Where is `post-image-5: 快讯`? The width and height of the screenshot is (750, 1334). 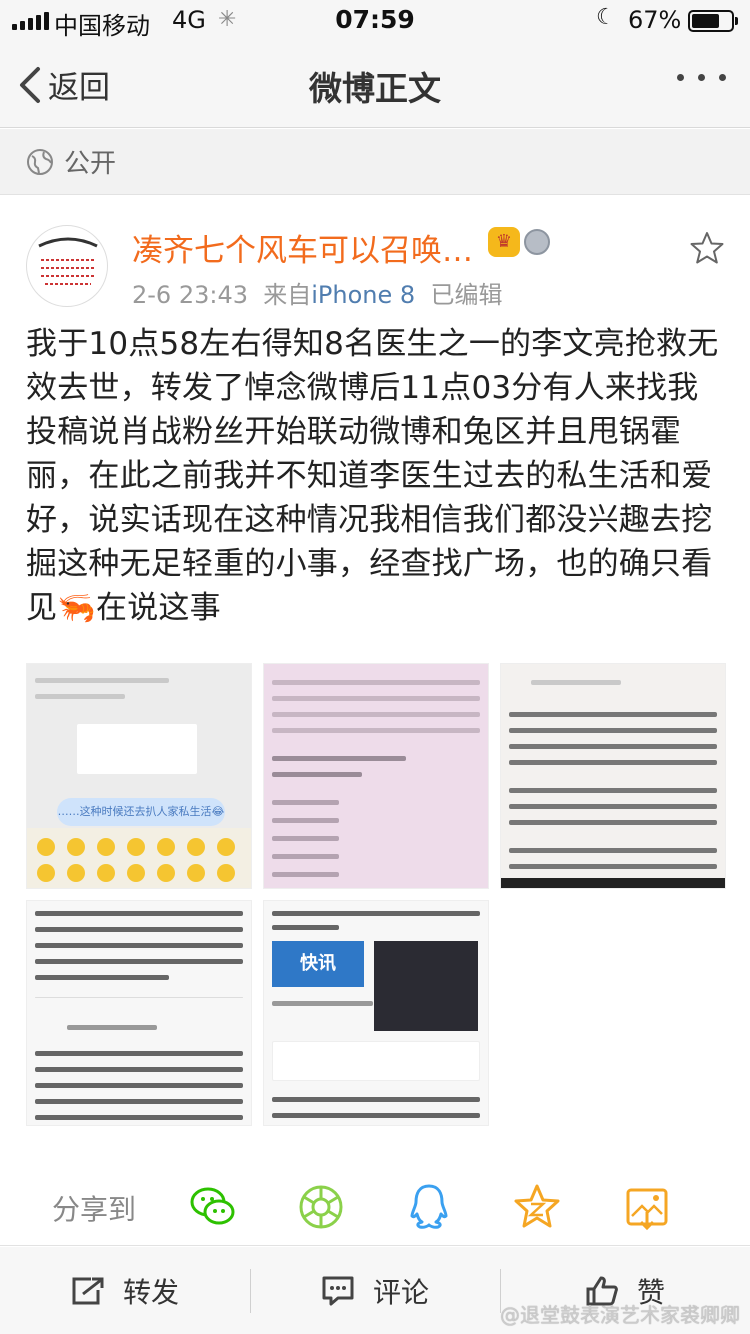 post-image-5: 快讯 is located at coordinates (376, 1013).